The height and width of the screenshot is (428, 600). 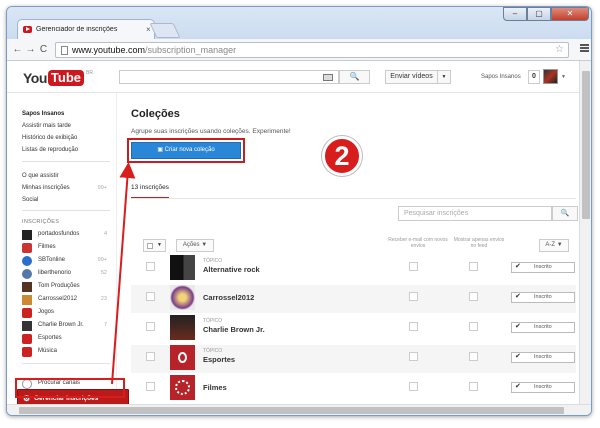 What do you see at coordinates (47, 351) in the screenshot?
I see `sidebar-item-musica: Música` at bounding box center [47, 351].